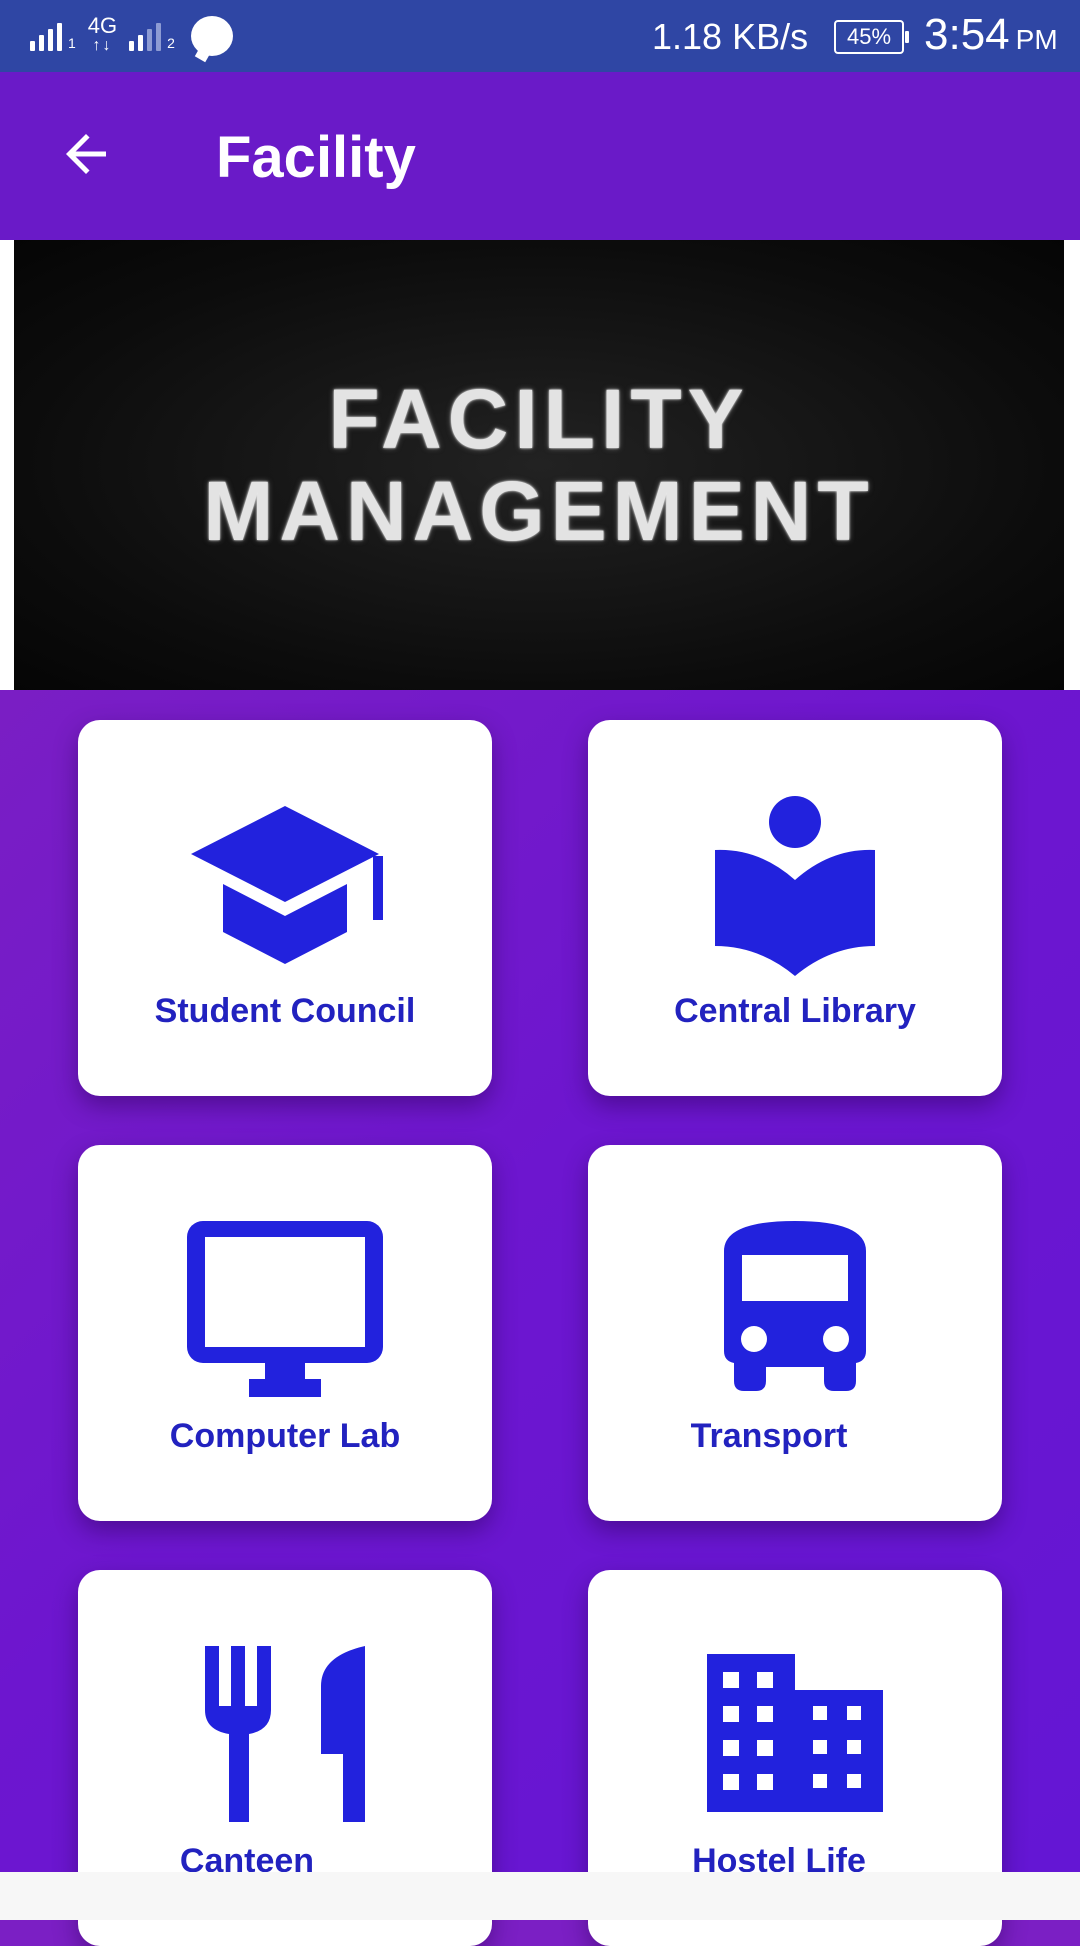  What do you see at coordinates (1072, 465) in the screenshot?
I see `banner-right-edge` at bounding box center [1072, 465].